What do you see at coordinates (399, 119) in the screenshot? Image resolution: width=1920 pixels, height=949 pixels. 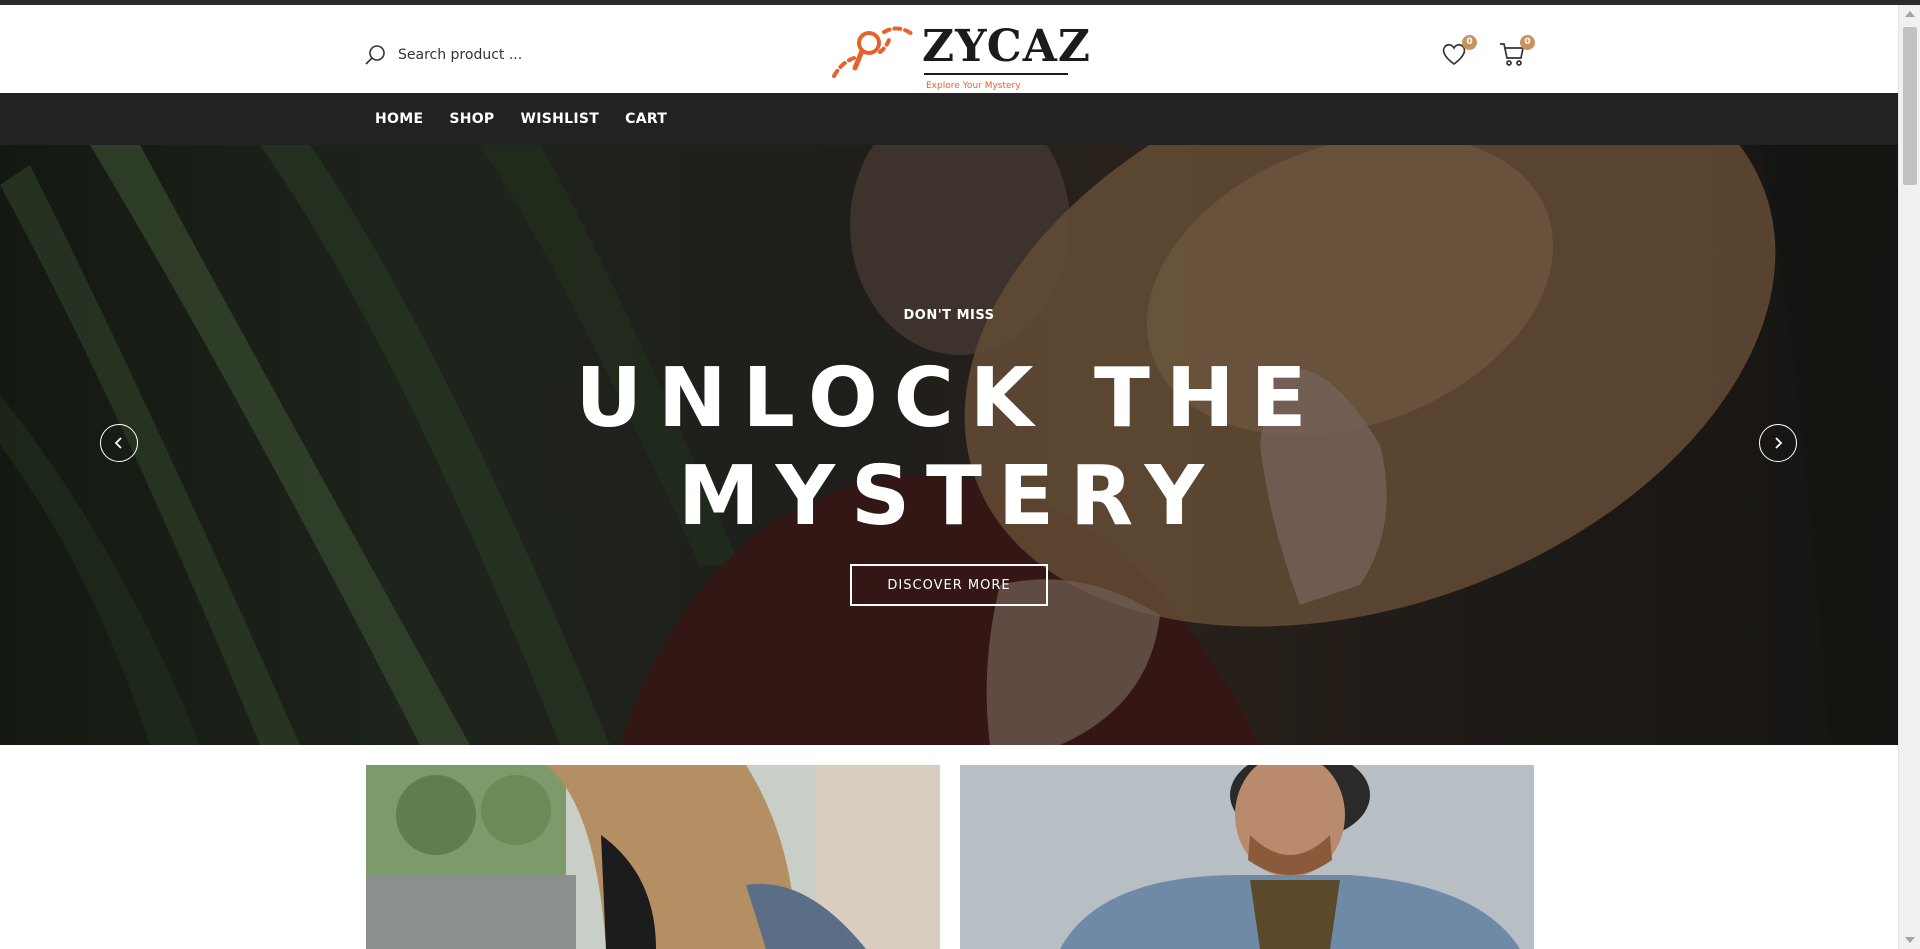 I see `nav-item-home: HOME` at bounding box center [399, 119].